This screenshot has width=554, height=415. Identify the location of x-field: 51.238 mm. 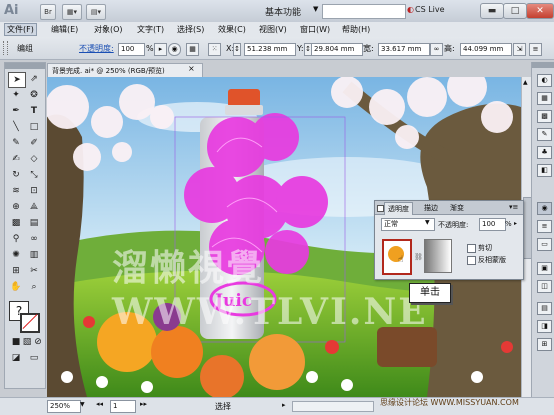
(270, 49).